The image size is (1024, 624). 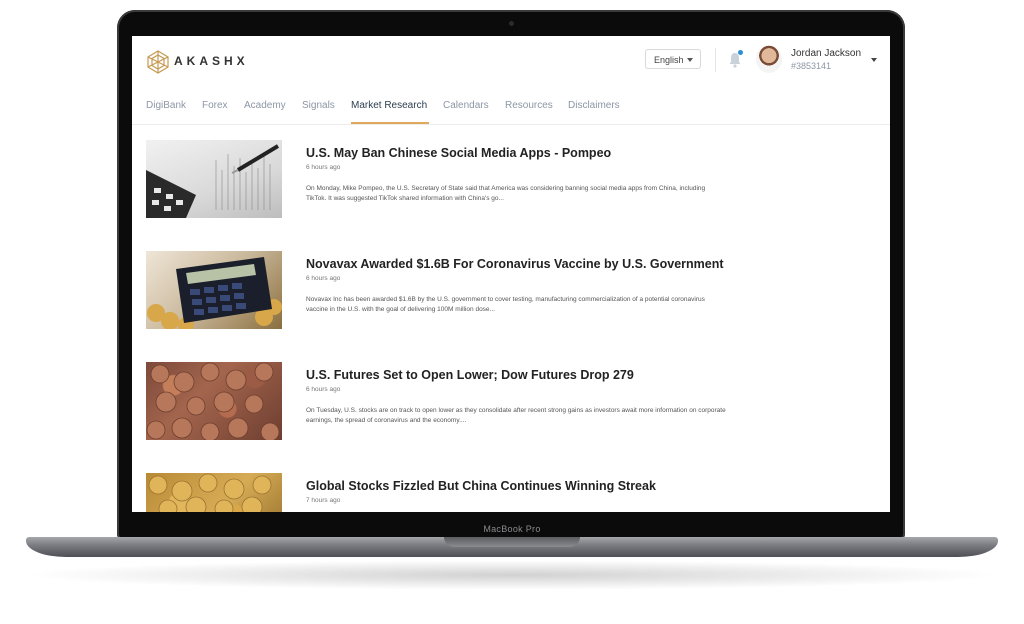 What do you see at coordinates (529, 105) in the screenshot?
I see `nav-item-resources: Resources` at bounding box center [529, 105].